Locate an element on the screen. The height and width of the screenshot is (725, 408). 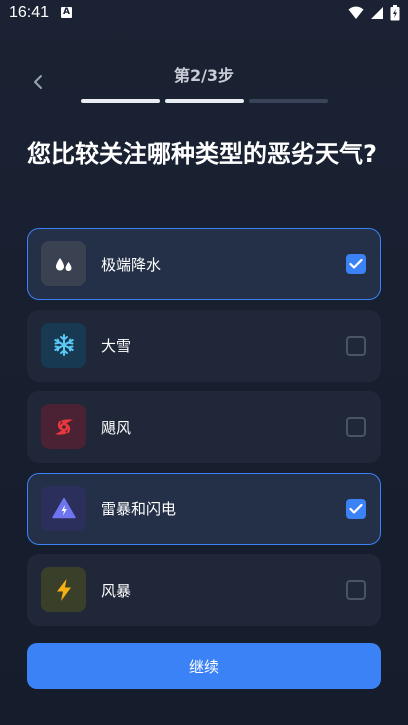
lightning-bolt-icon is located at coordinates (63, 590).